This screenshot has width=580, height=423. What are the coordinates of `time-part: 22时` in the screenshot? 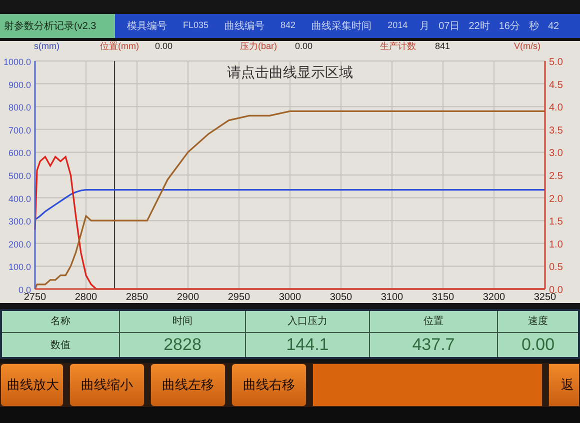 It's located at (479, 27).